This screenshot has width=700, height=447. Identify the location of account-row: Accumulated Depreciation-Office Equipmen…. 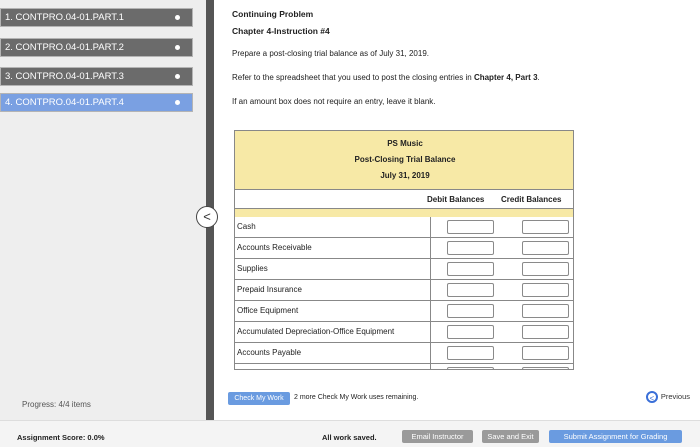
(404, 332).